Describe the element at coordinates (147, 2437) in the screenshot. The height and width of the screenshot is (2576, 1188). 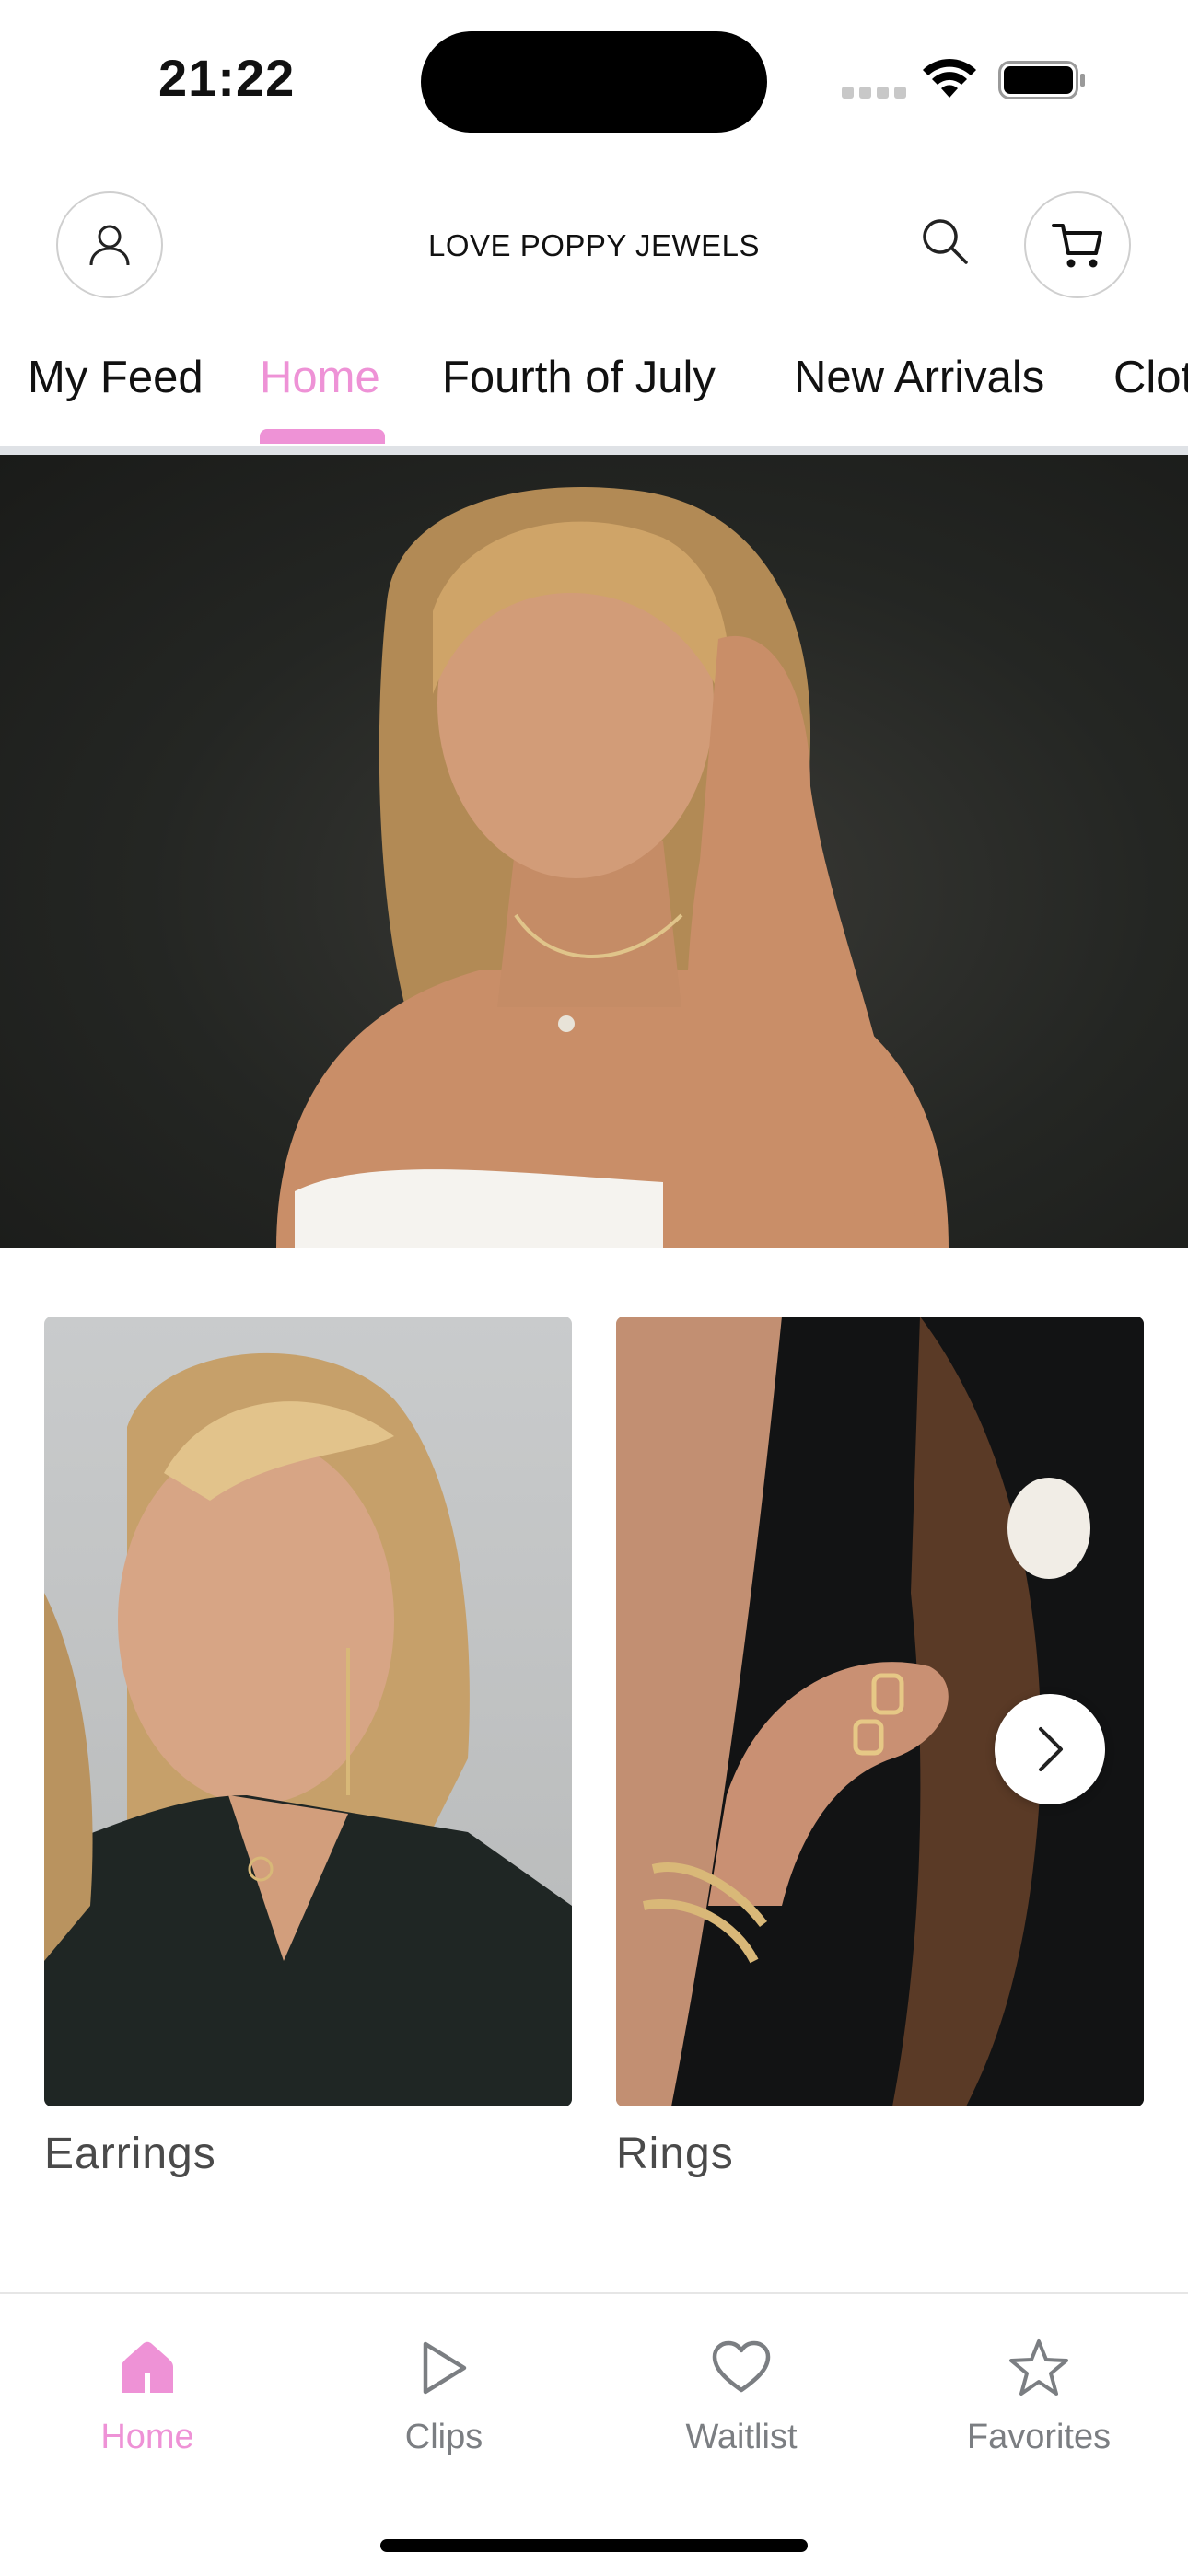
I see `nav-home-label: Home` at that location.